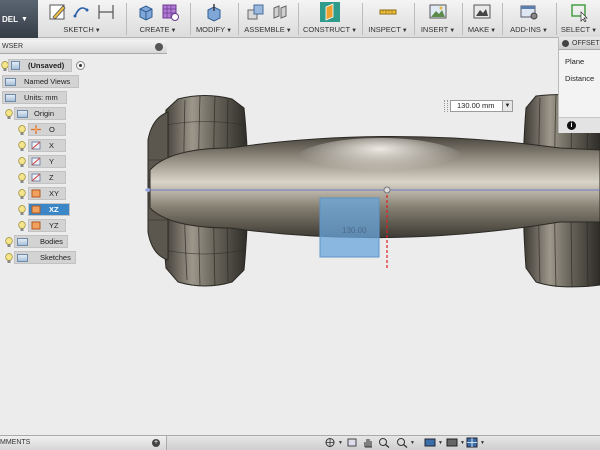 This screenshot has height=450, width=600. I want to click on sketch-group: SKETCH▼, so click(82, 19).